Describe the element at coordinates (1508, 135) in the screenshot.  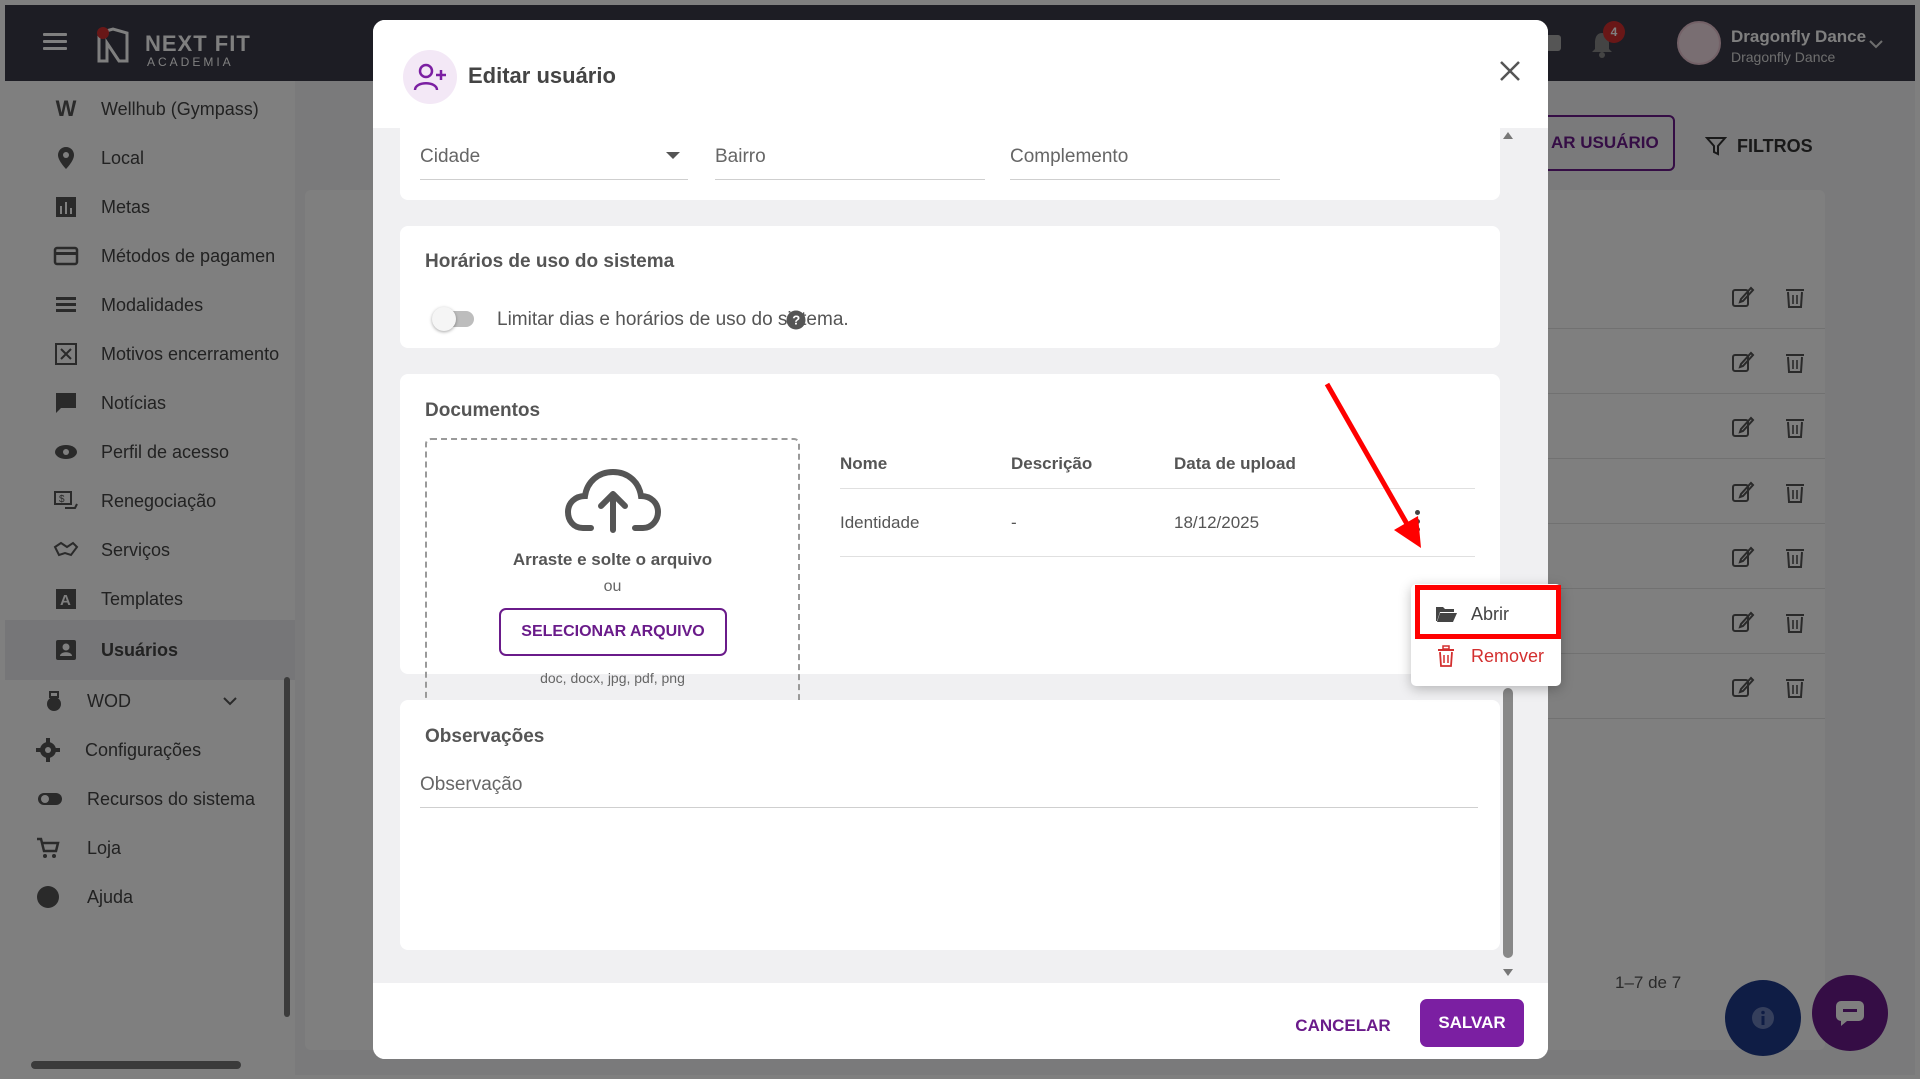
I see `scroll-up-icon` at that location.